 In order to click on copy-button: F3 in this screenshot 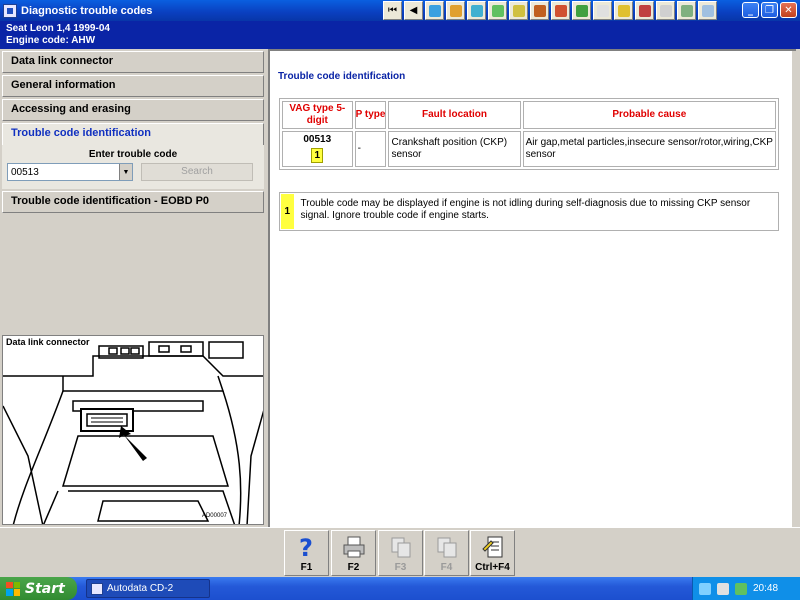, I will do `click(400, 553)`.